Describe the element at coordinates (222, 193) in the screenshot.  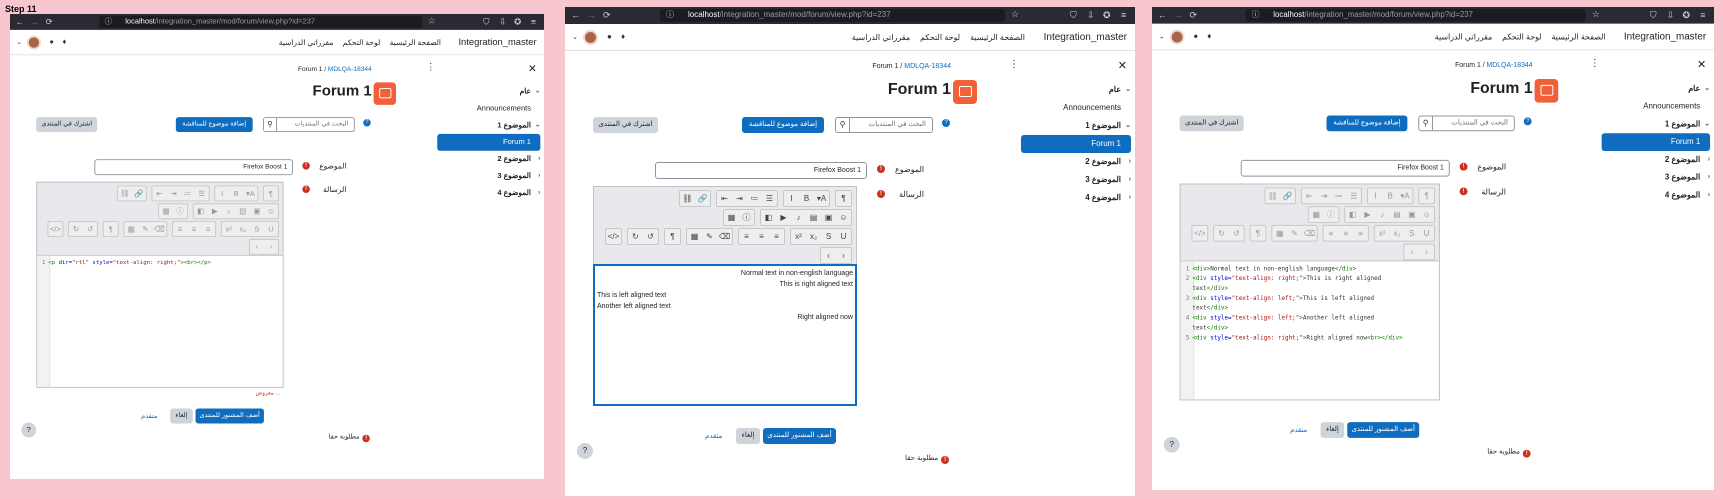
I see `italic-icon: I` at that location.